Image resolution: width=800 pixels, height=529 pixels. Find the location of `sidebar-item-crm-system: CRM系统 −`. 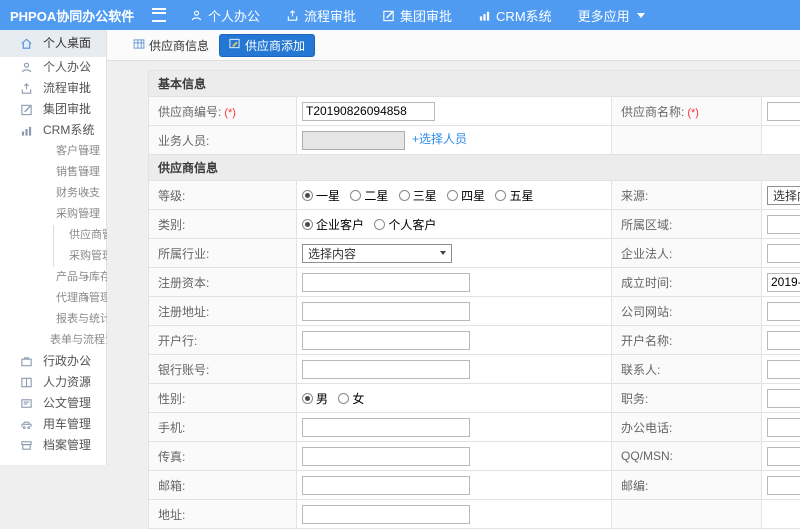

sidebar-item-crm-system: CRM系统 − is located at coordinates (53, 130).